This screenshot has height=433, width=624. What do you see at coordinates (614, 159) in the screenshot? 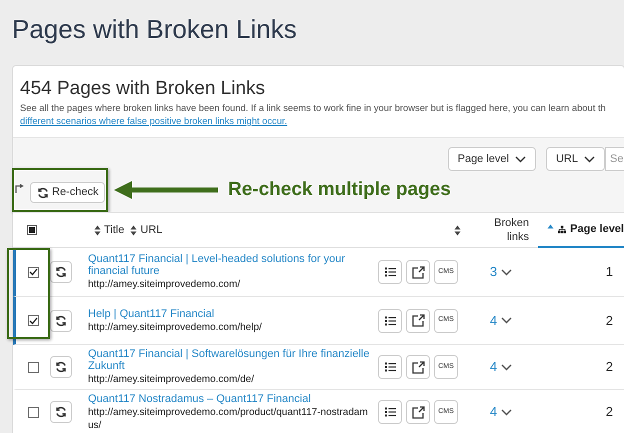
I see `search-field: Se` at bounding box center [614, 159].